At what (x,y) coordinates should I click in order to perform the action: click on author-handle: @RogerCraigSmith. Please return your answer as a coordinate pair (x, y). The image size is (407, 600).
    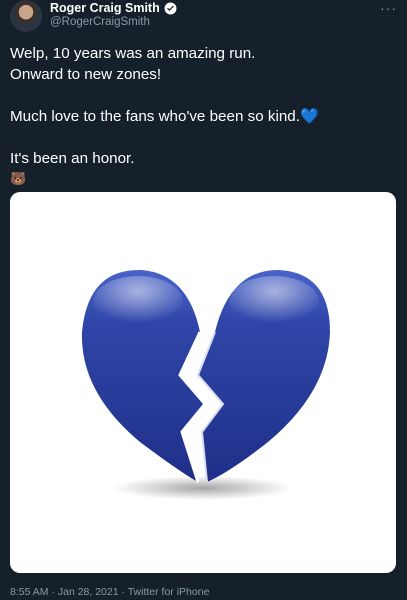
    Looking at the image, I should click on (100, 22).